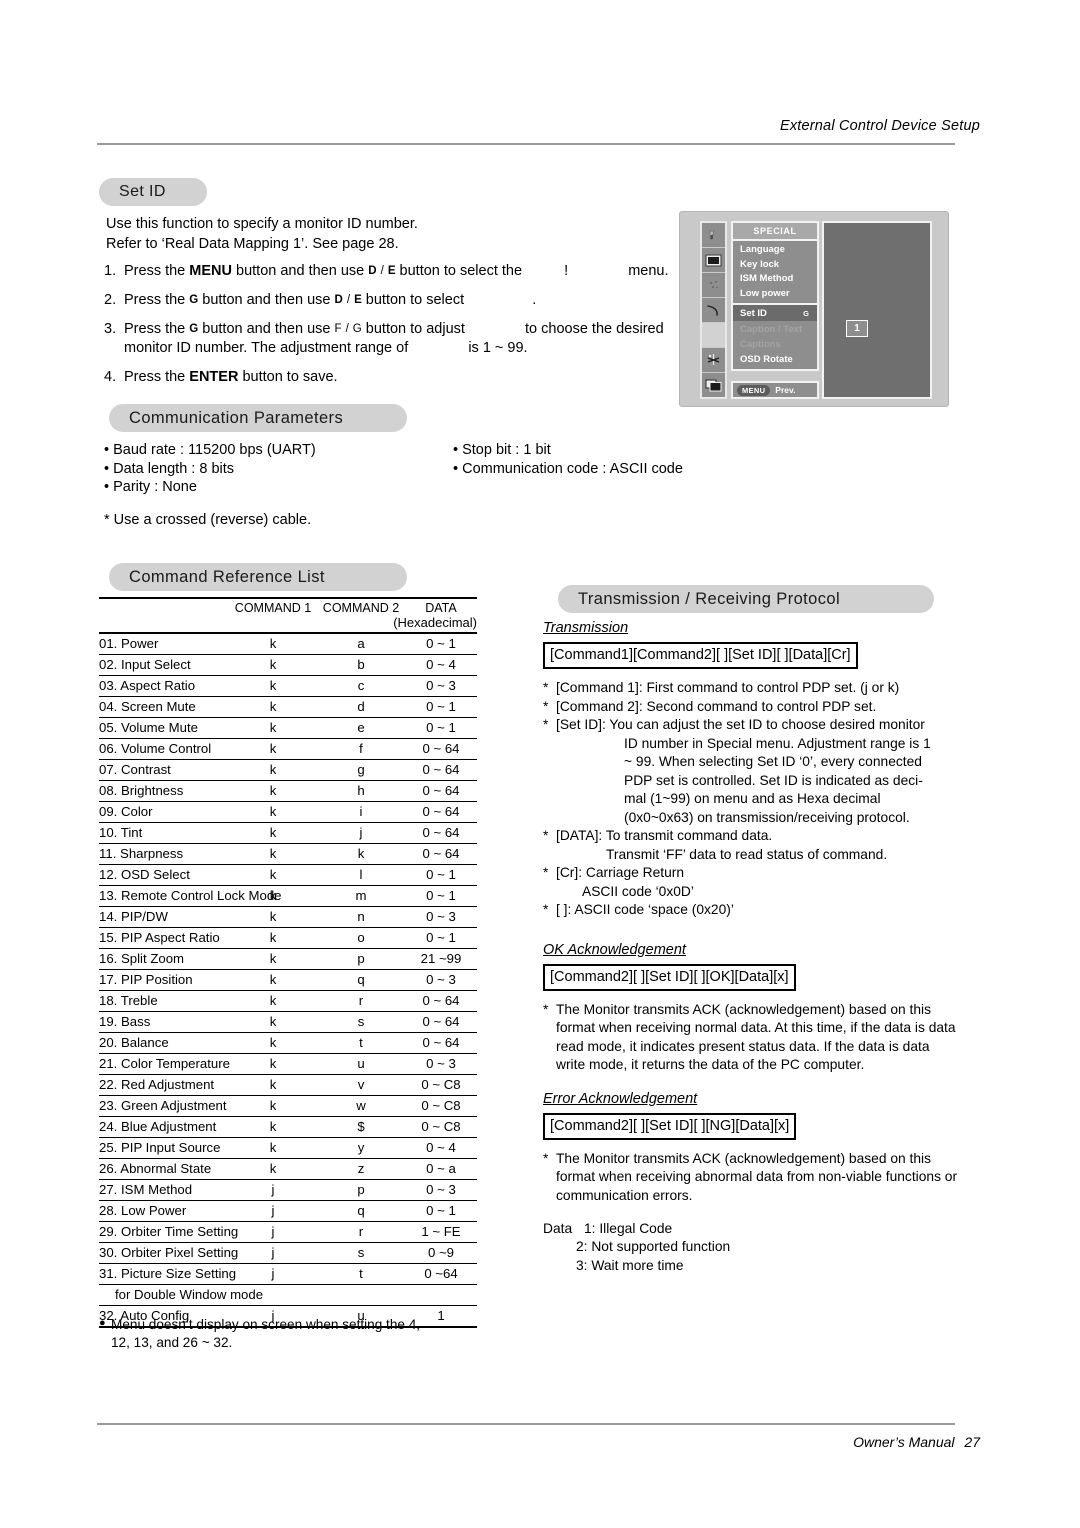 The height and width of the screenshot is (1528, 1080). I want to click on table-cell-data: 0 ~ 1, so click(441, 874).